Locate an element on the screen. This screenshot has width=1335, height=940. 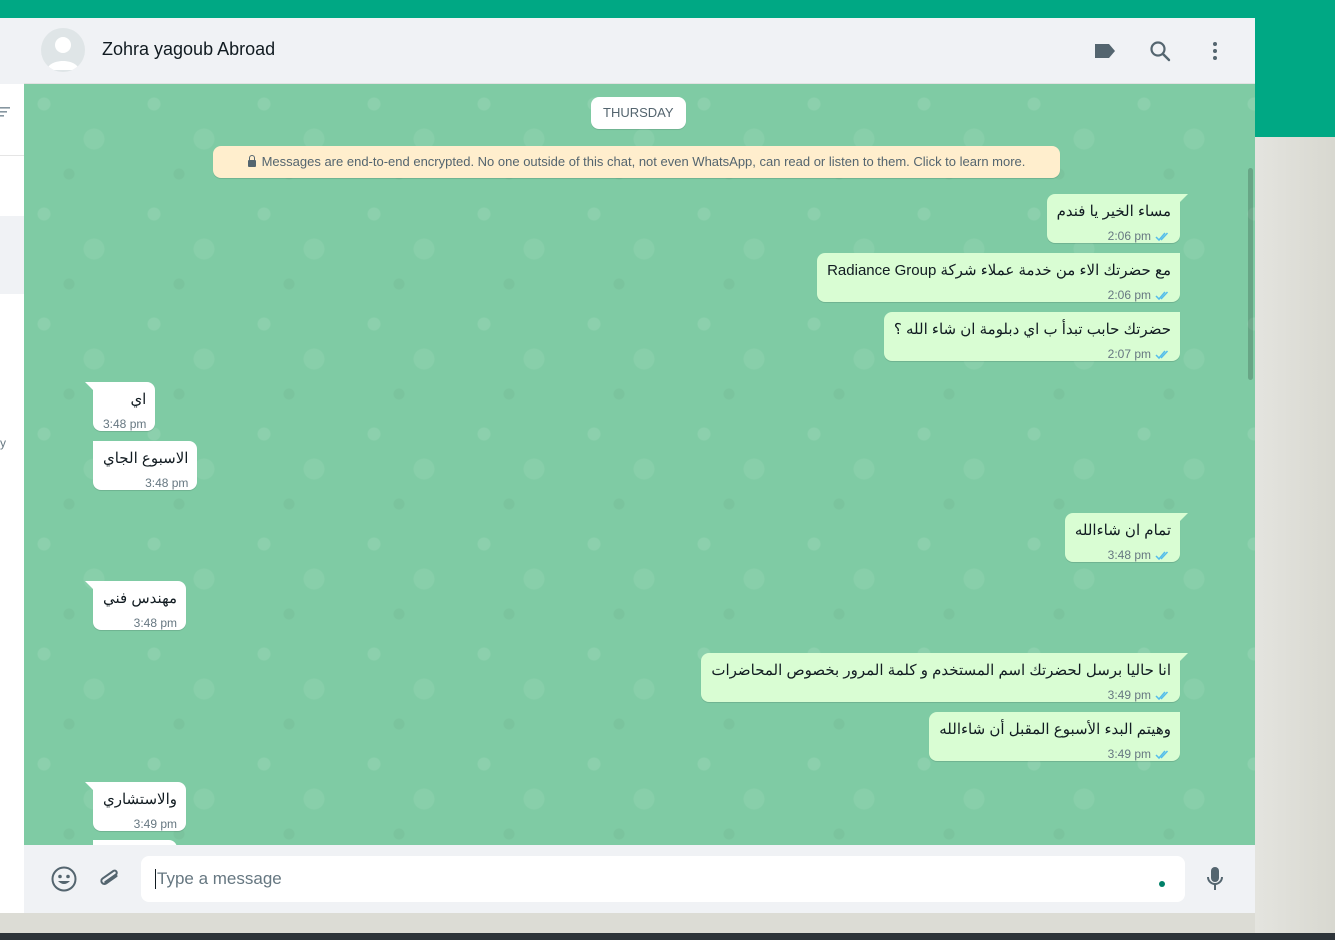
scrollbar is located at coordinates (1250, 274).